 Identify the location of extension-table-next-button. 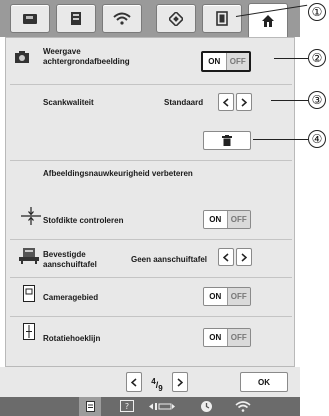
(244, 257).